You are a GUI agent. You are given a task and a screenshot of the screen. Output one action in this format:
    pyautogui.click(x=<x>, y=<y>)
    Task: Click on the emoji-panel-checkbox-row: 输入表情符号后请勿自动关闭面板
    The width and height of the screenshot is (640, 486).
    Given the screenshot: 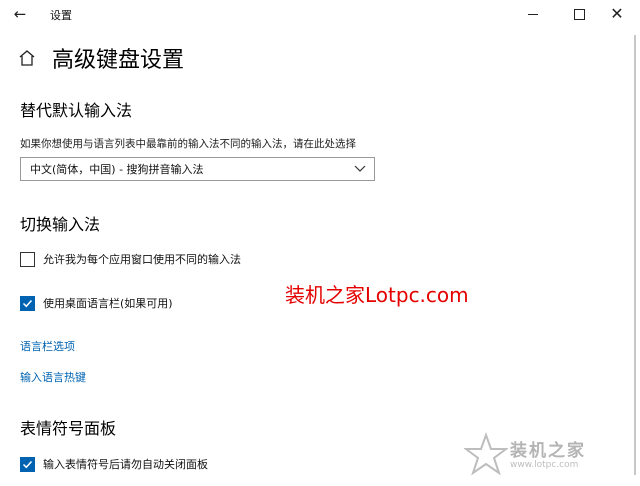 What is the action you would take?
    pyautogui.click(x=114, y=464)
    